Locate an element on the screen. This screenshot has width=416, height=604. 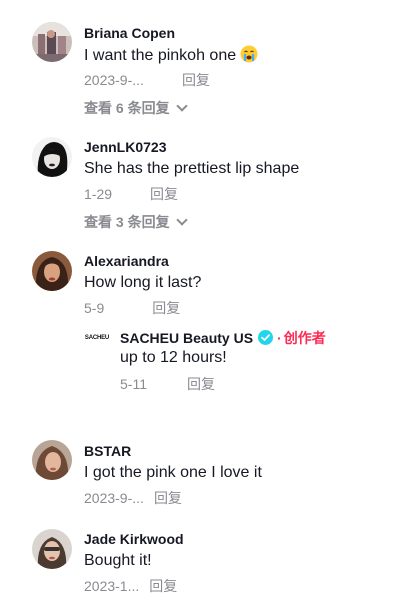
reply-username: SACHEU Beauty US · 创作者 is located at coordinates (223, 338).